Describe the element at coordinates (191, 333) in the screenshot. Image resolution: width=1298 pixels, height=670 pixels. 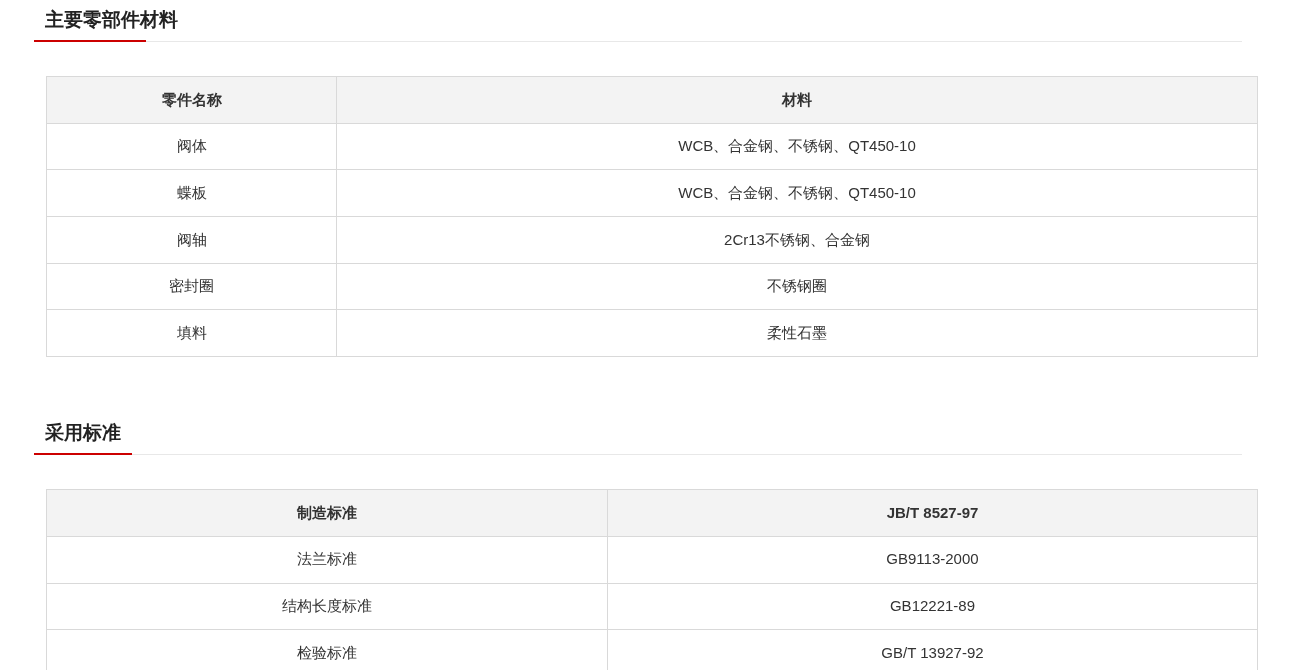
I see `table-cell: 填料` at that location.